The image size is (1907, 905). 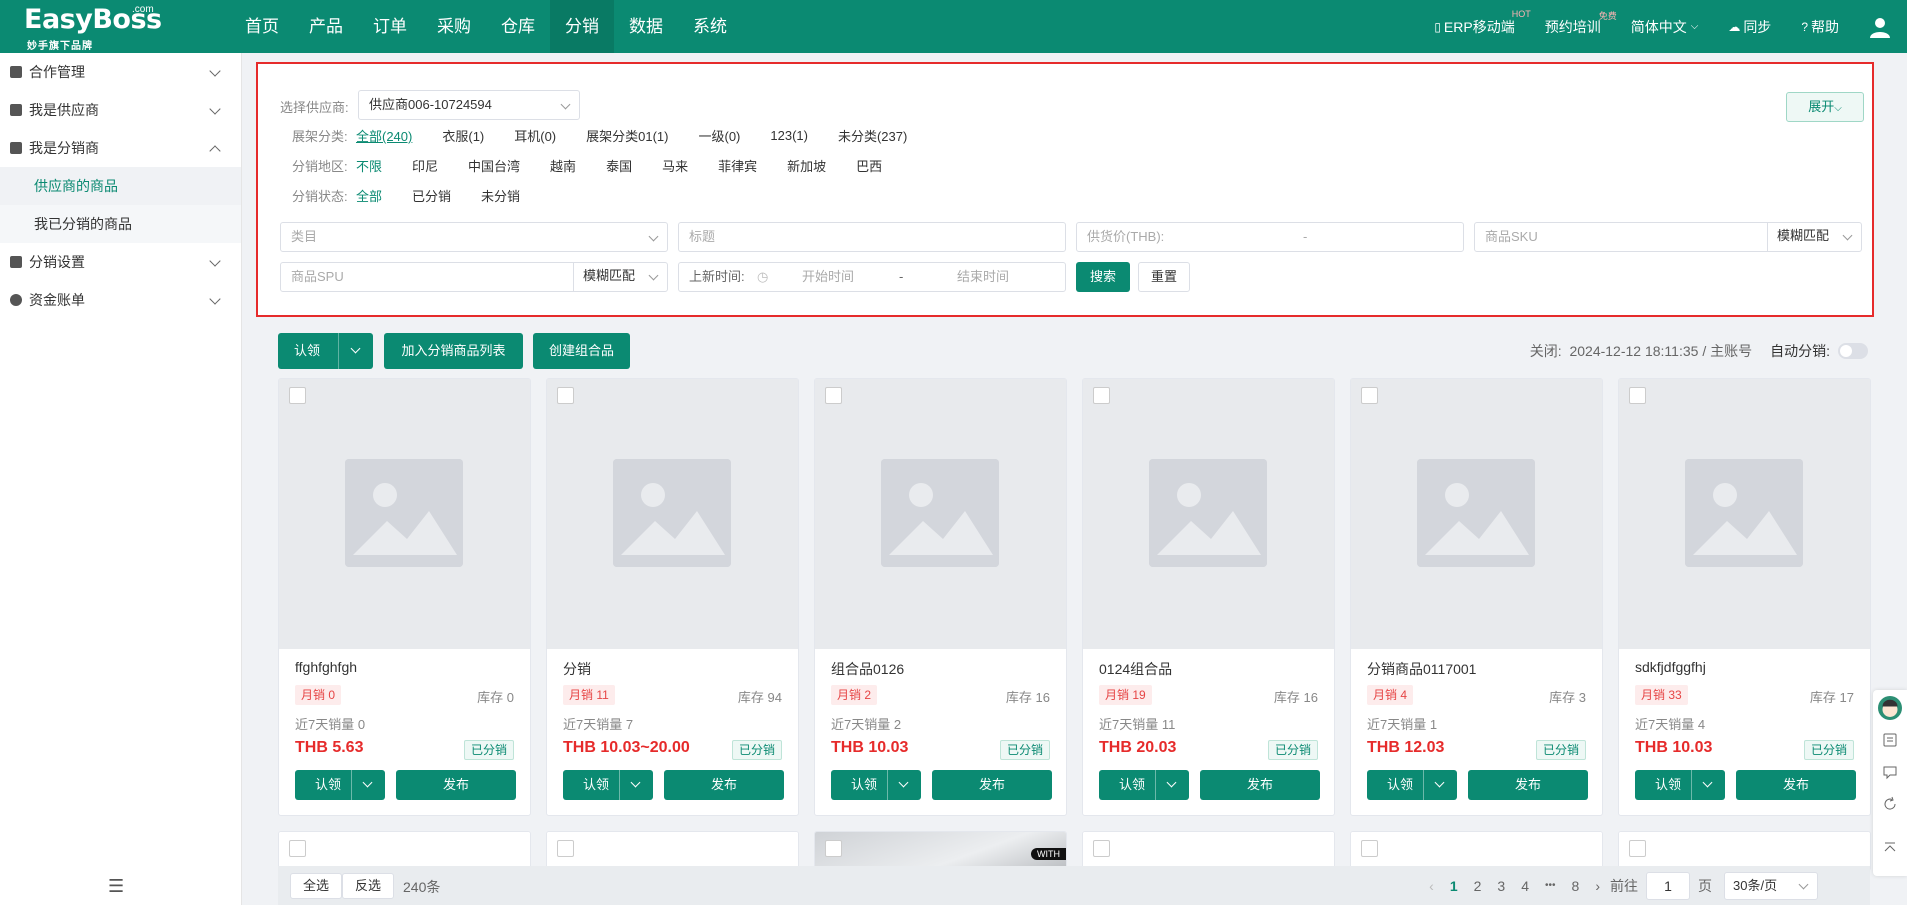 What do you see at coordinates (120, 300) in the screenshot?
I see `sidebar-group-bills: 资金账单` at bounding box center [120, 300].